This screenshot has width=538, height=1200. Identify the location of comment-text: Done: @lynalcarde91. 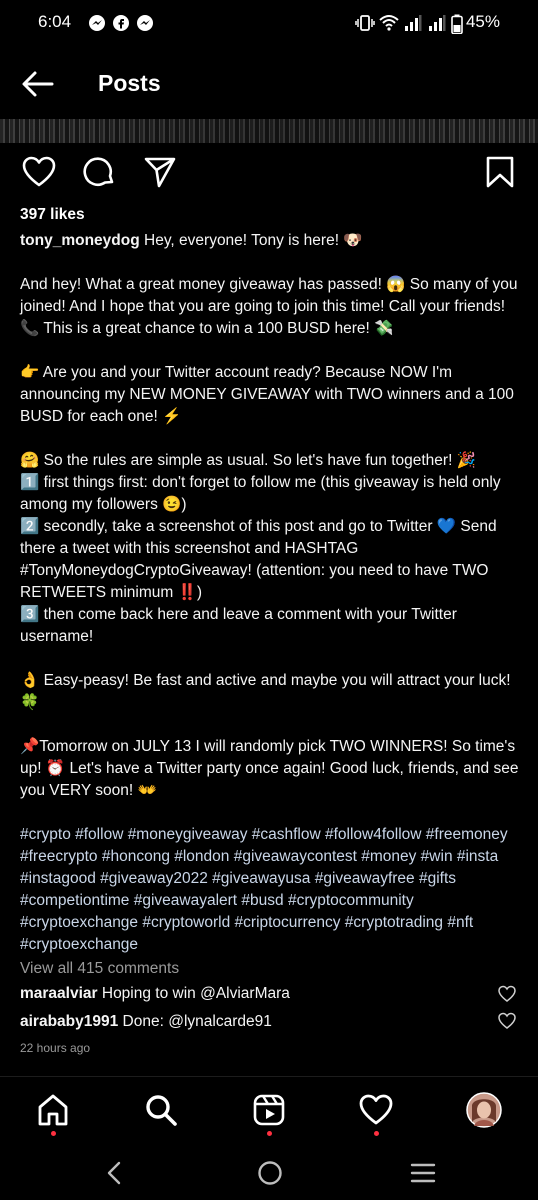
(195, 1021).